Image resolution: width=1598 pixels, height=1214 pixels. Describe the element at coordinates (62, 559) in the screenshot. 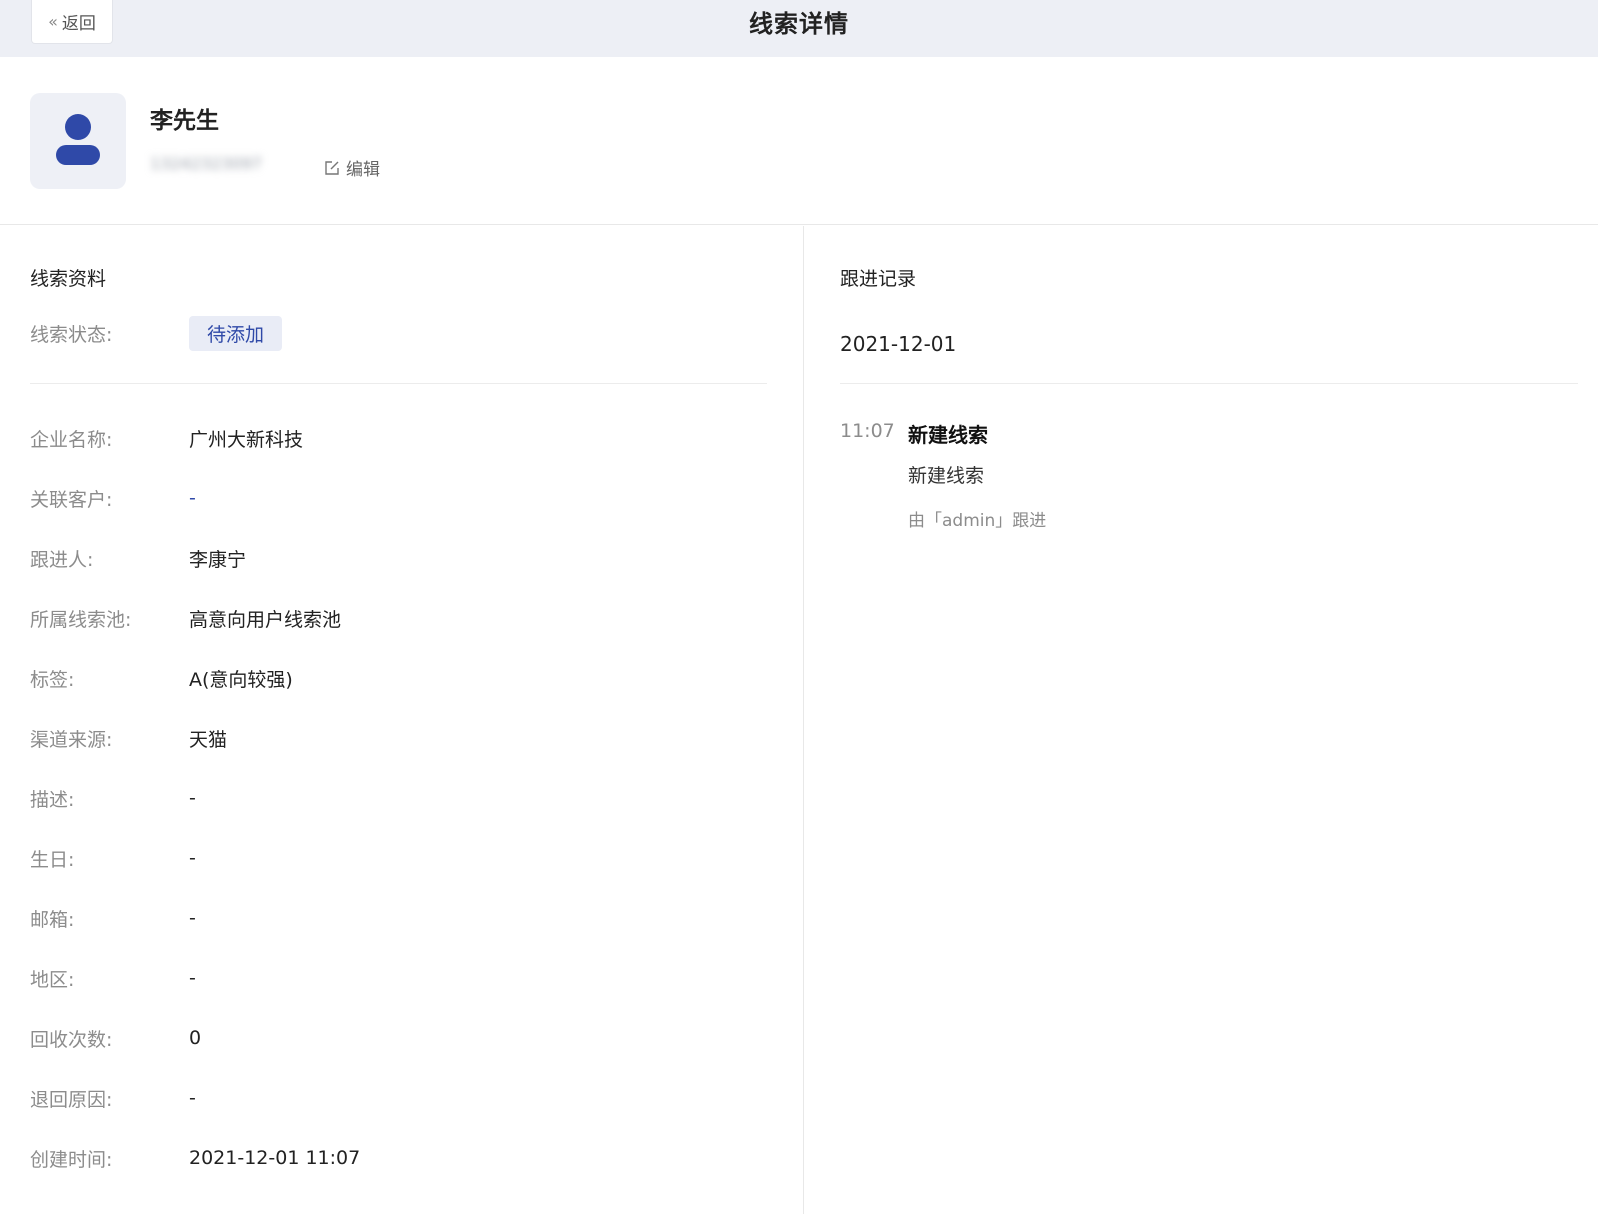

I see `field-label: 跟进人:` at that location.